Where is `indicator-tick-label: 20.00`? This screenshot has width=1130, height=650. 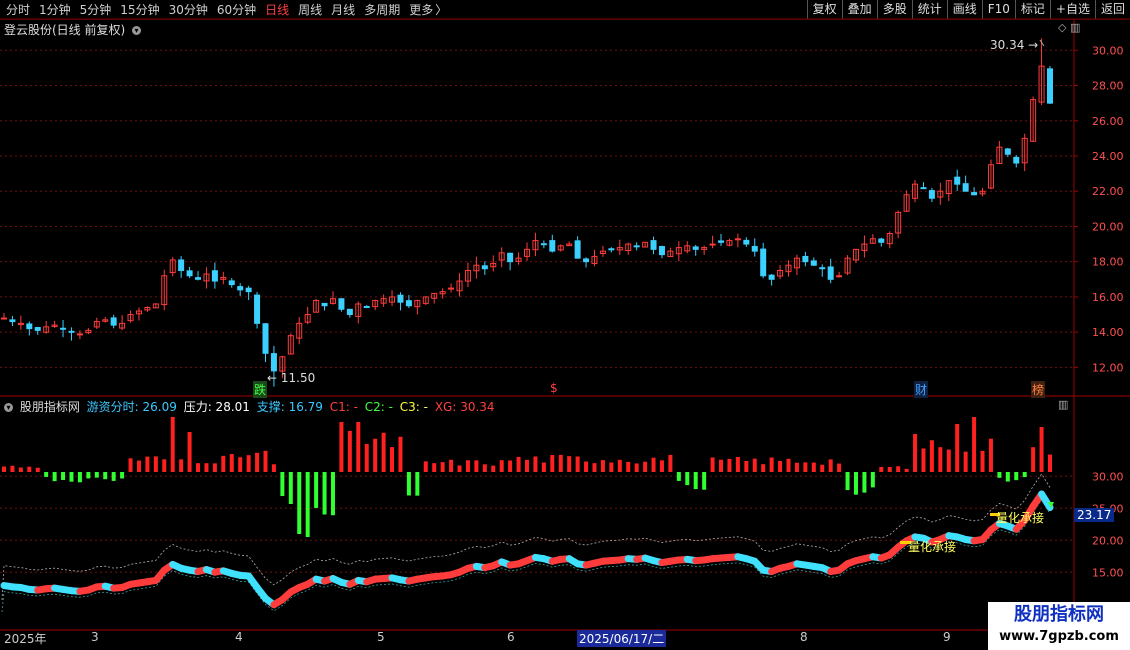
indicator-tick-label: 20.00 is located at coordinates (1108, 540).